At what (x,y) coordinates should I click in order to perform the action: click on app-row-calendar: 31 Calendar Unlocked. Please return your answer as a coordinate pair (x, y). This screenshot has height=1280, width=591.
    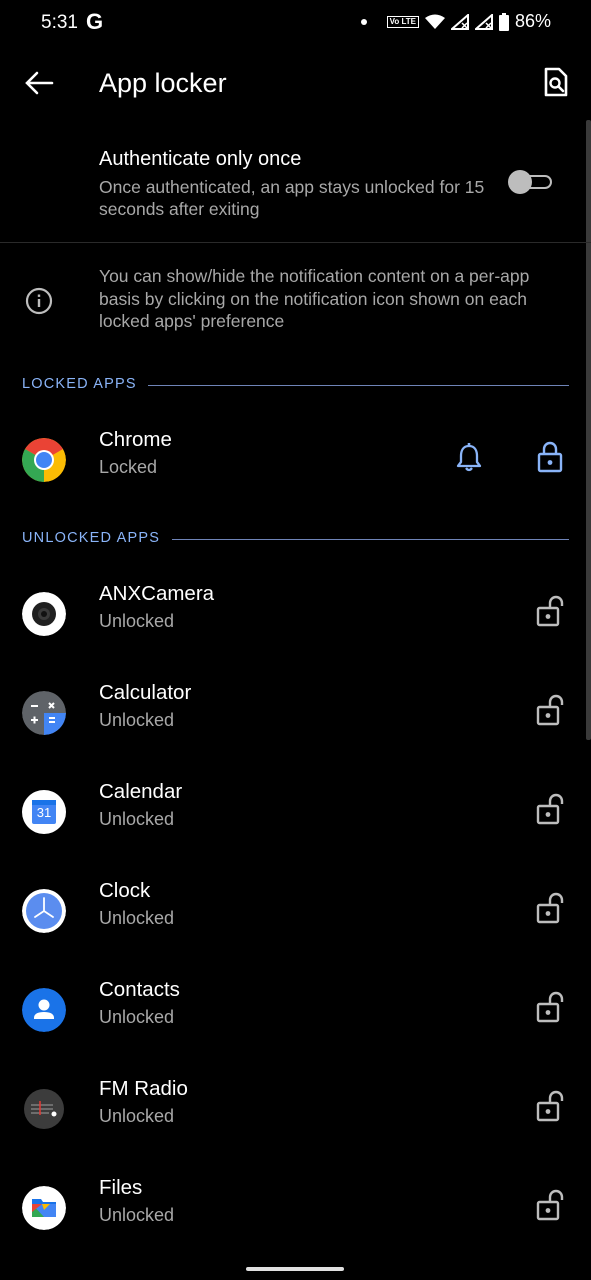
    Looking at the image, I should click on (295, 813).